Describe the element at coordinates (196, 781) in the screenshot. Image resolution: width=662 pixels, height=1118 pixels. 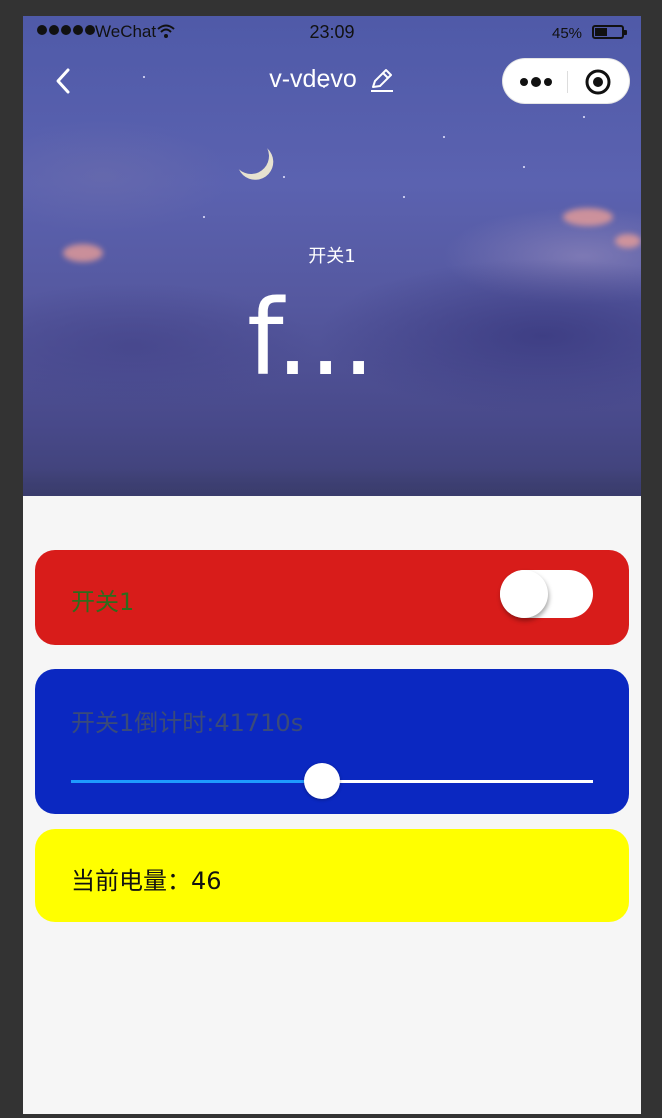
I see `slider-track-active` at that location.